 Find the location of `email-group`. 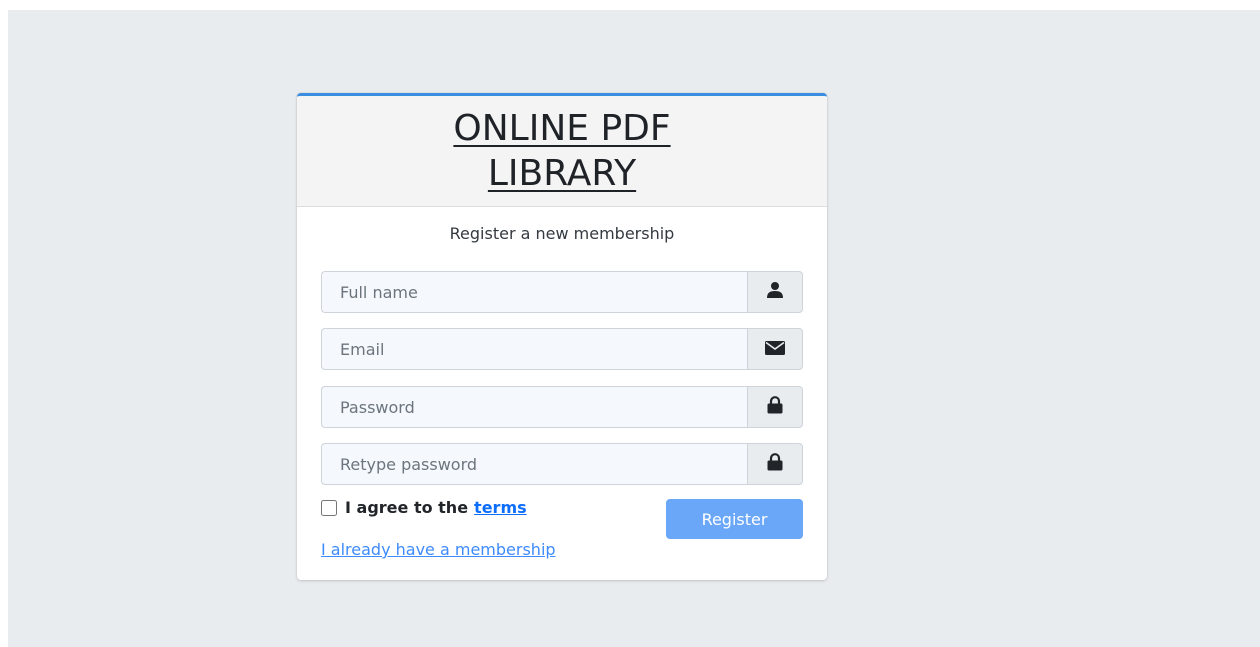

email-group is located at coordinates (562, 349).